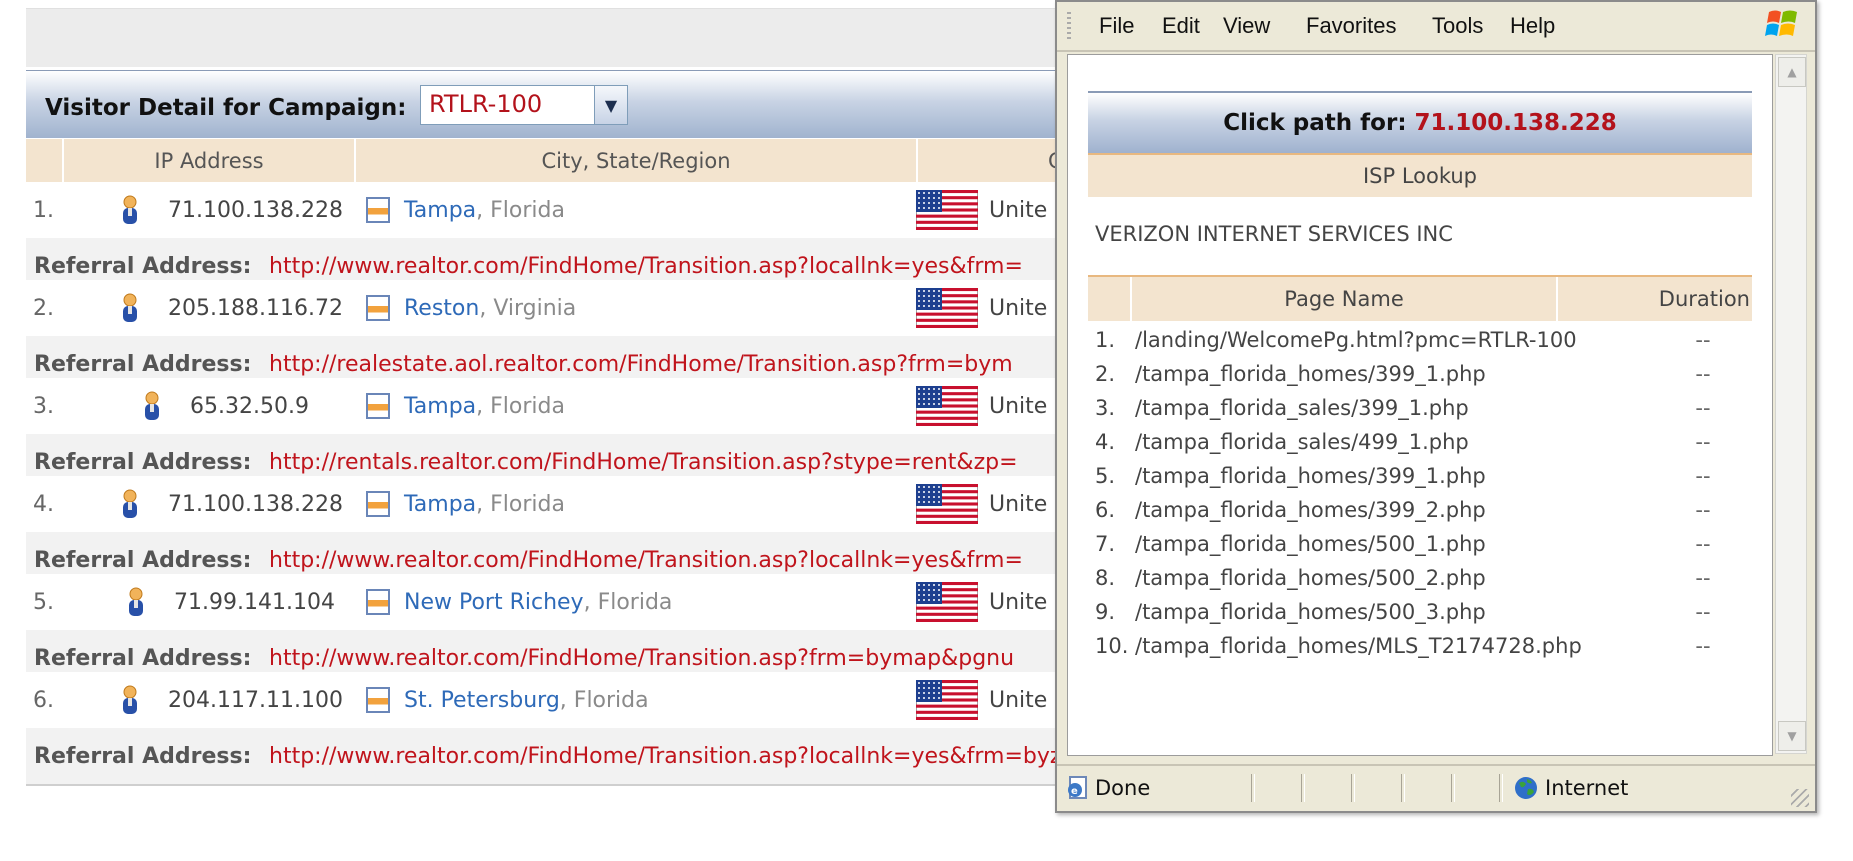 This screenshot has width=1853, height=861. I want to click on visitor-location: Reston, Virginia, so click(490, 308).